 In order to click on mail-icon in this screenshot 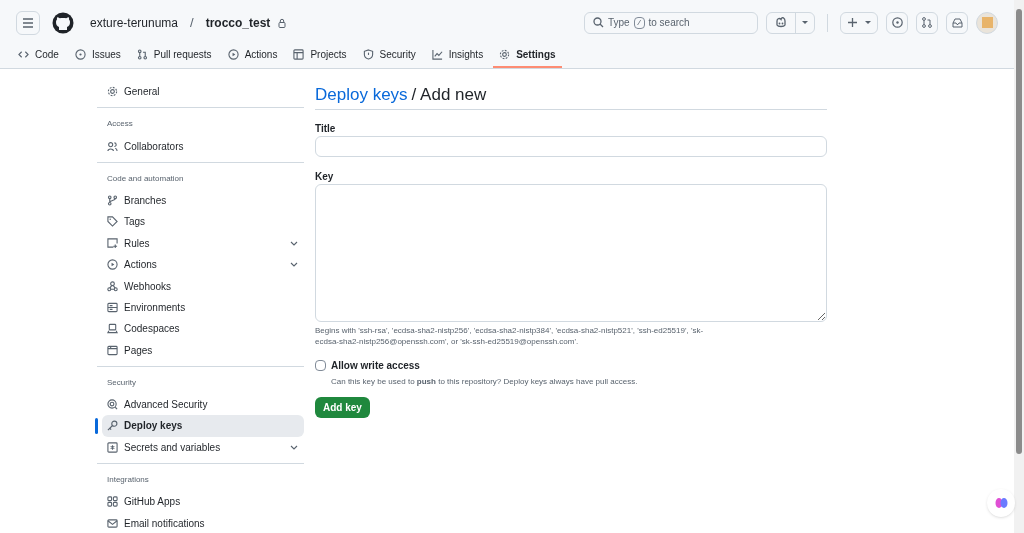, I will do `click(112, 523)`.